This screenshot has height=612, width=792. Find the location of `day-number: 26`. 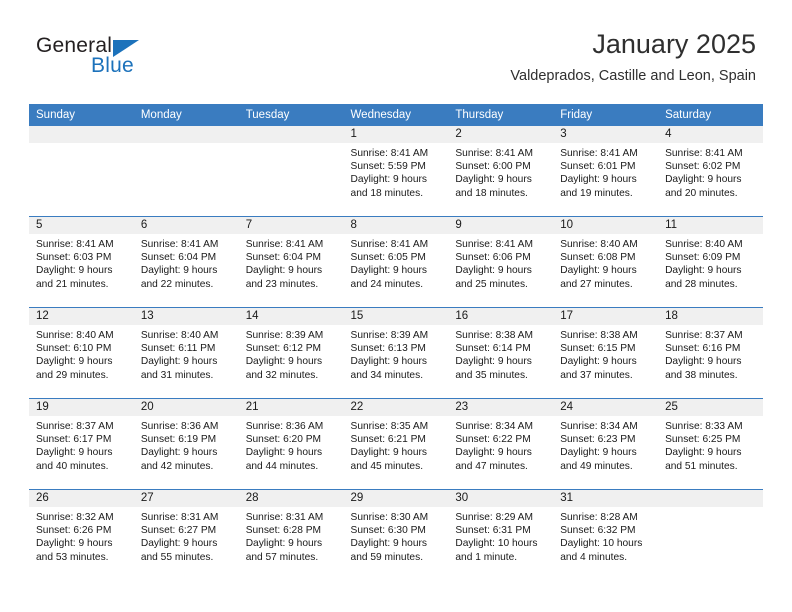

day-number: 26 is located at coordinates (81, 498).